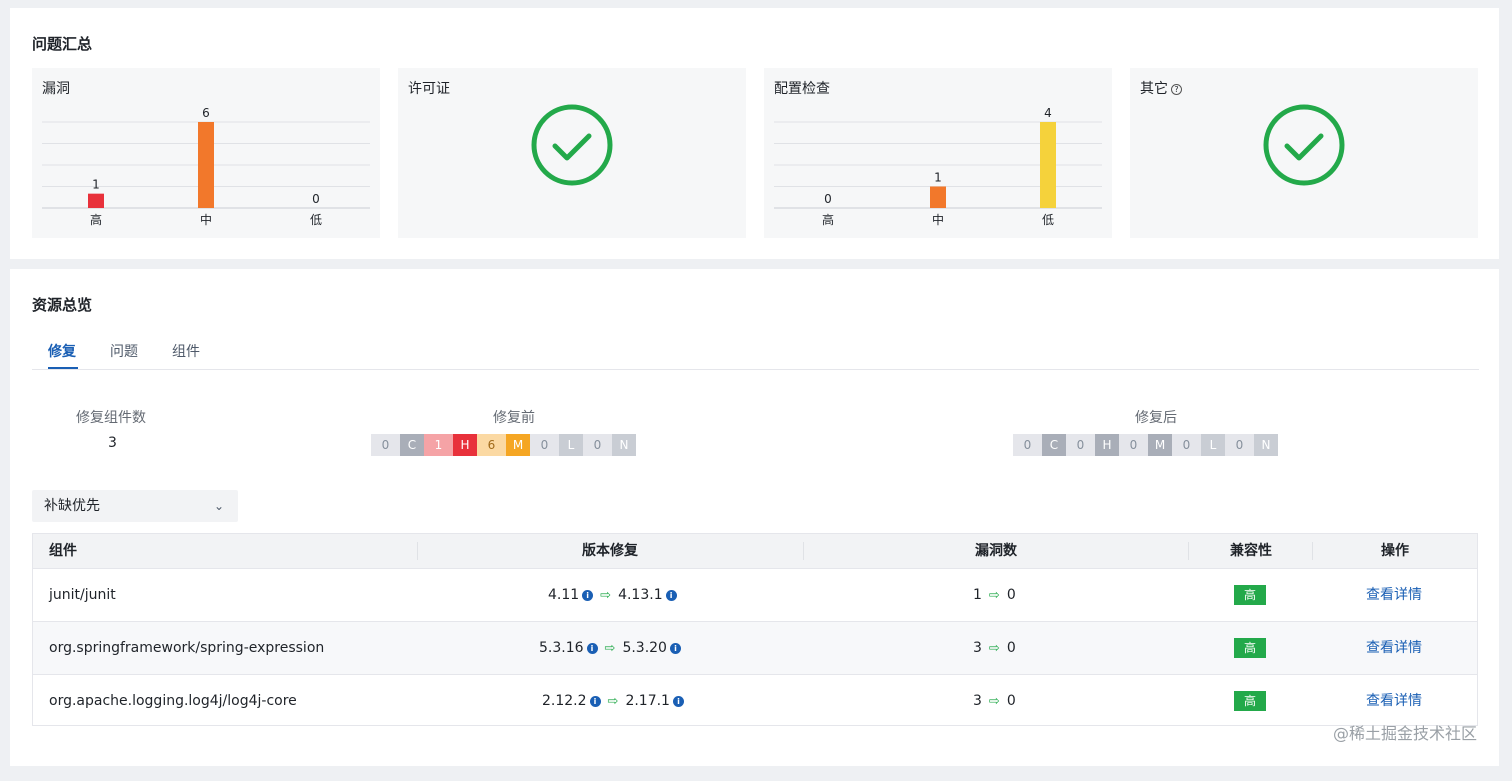 The width and height of the screenshot is (1512, 781). Describe the element at coordinates (938, 219) in the screenshot. I see `category-label: 中` at that location.